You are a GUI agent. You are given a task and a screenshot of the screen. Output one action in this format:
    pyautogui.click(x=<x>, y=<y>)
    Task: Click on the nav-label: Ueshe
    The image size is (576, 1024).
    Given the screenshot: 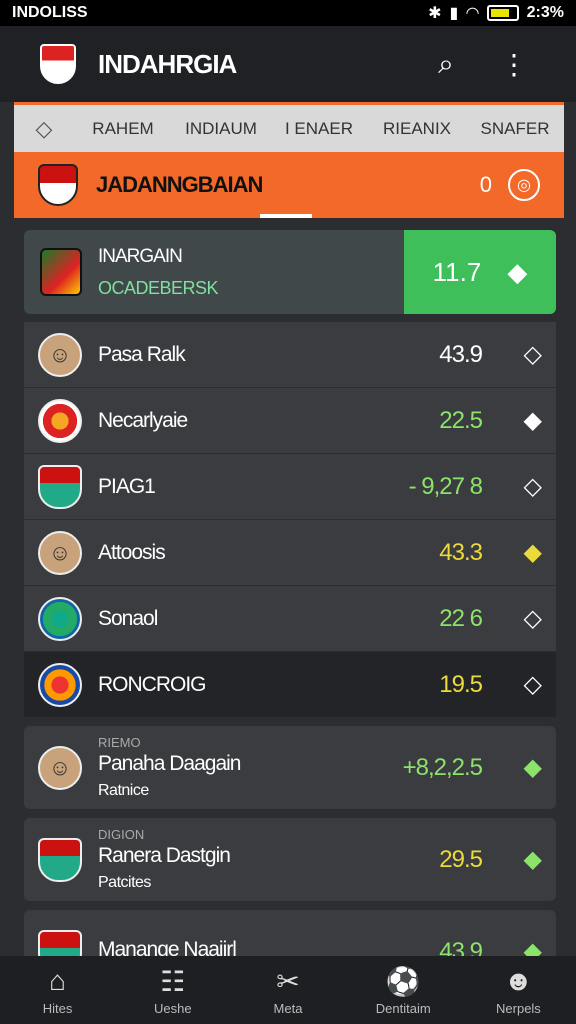 What is the action you would take?
    pyautogui.click(x=173, y=1008)
    